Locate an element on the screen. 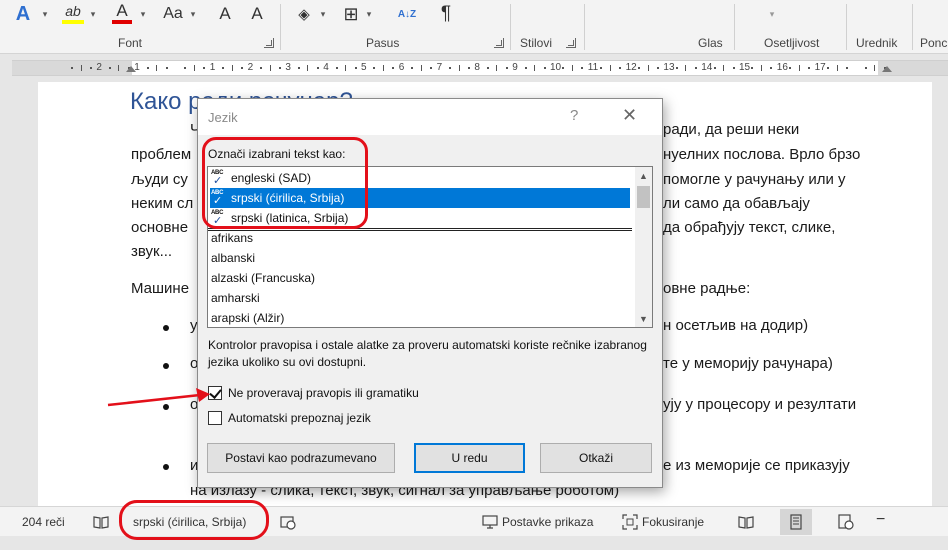 The height and width of the screenshot is (550, 948). detect-language-label: Automatski prepoznaj jezik is located at coordinates (299, 418).